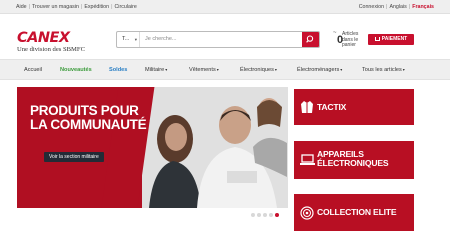  What do you see at coordinates (307, 159) in the screenshot?
I see `laptop-icon` at bounding box center [307, 159].